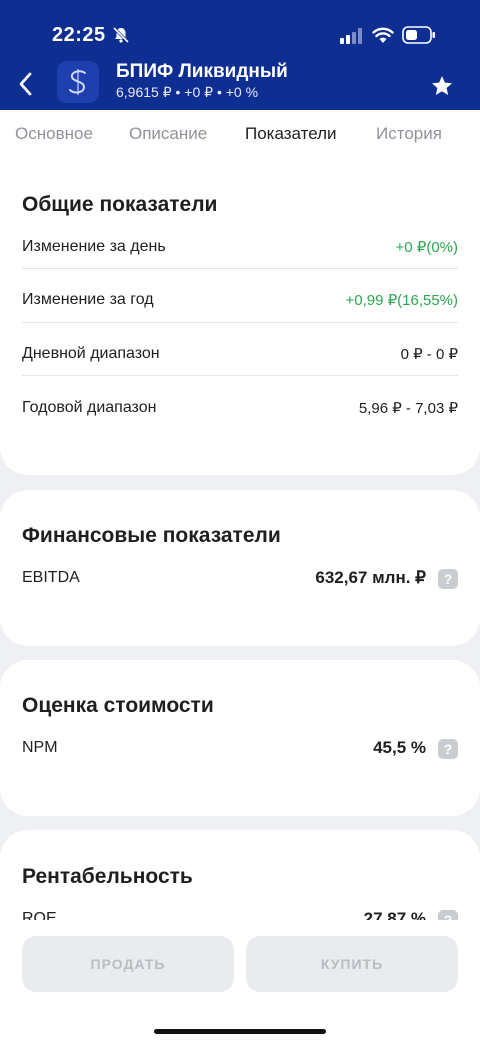 The width and height of the screenshot is (480, 1043). Describe the element at coordinates (54, 134) in the screenshot. I see `tab-basic: Основное` at that location.